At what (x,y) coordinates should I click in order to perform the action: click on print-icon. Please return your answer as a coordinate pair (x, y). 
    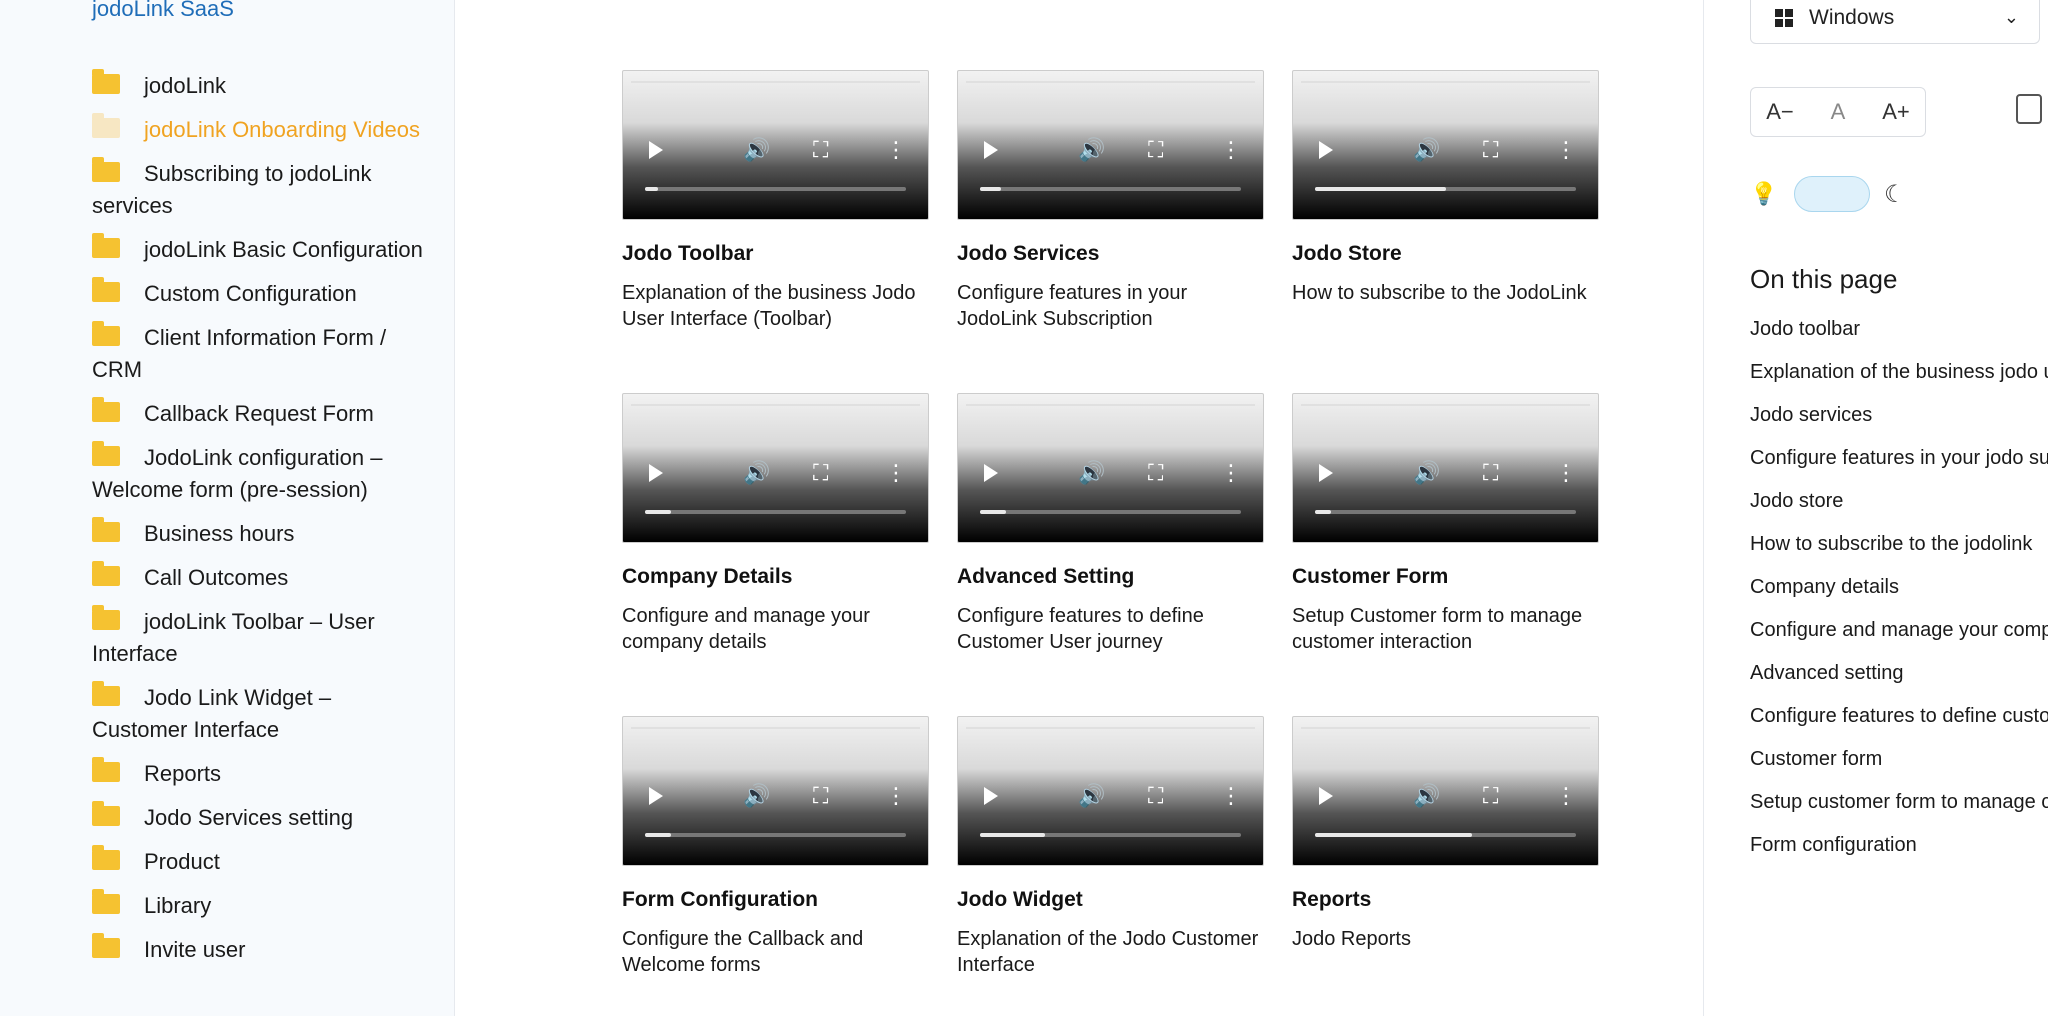
    Looking at the image, I should click on (2029, 109).